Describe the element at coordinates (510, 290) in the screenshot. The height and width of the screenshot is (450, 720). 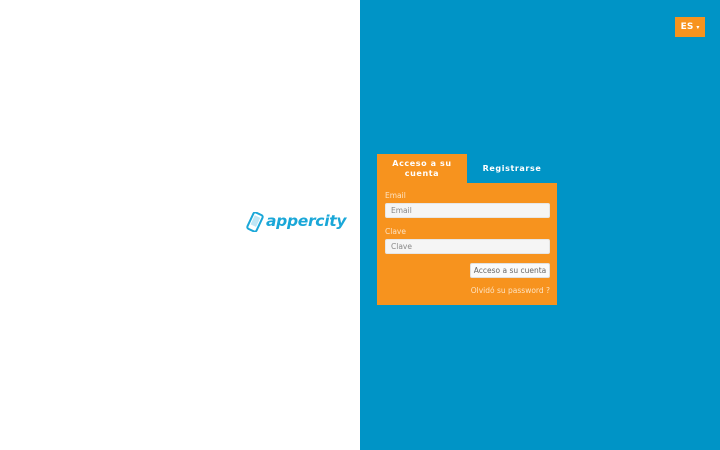
I see `forgot-password-link: Olvidó su password ?` at that location.